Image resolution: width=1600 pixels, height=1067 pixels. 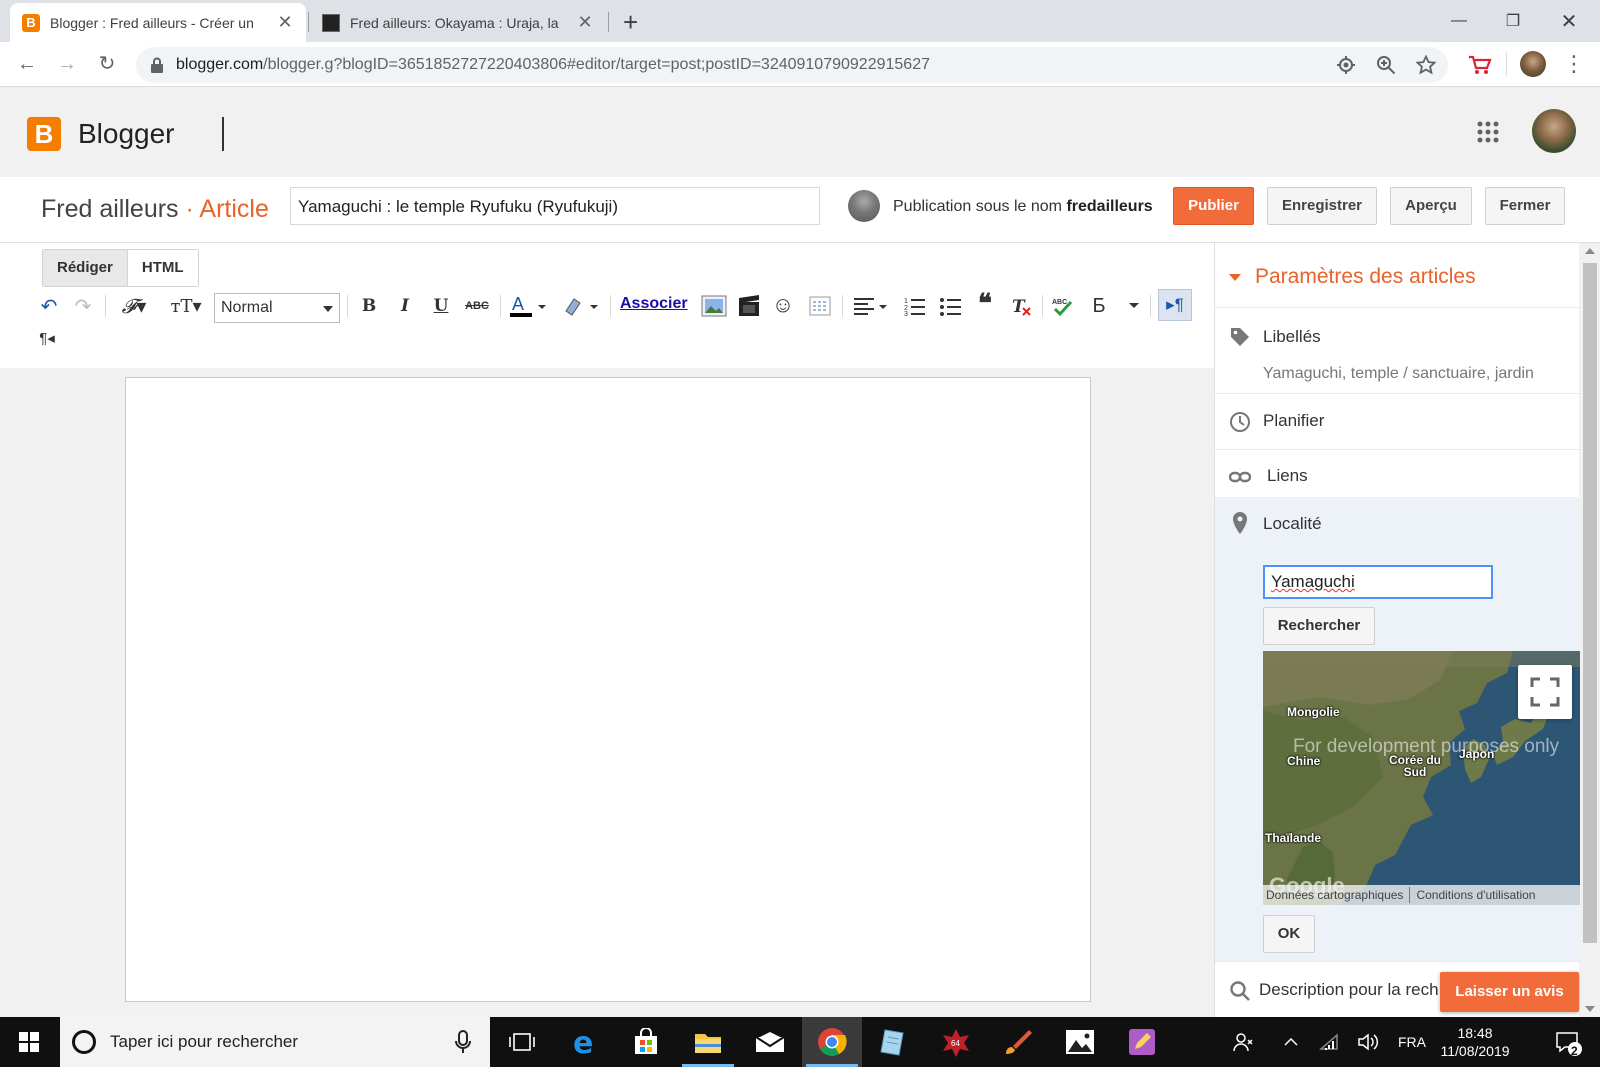 I want to click on tab-html: HTML, so click(x=162, y=268).